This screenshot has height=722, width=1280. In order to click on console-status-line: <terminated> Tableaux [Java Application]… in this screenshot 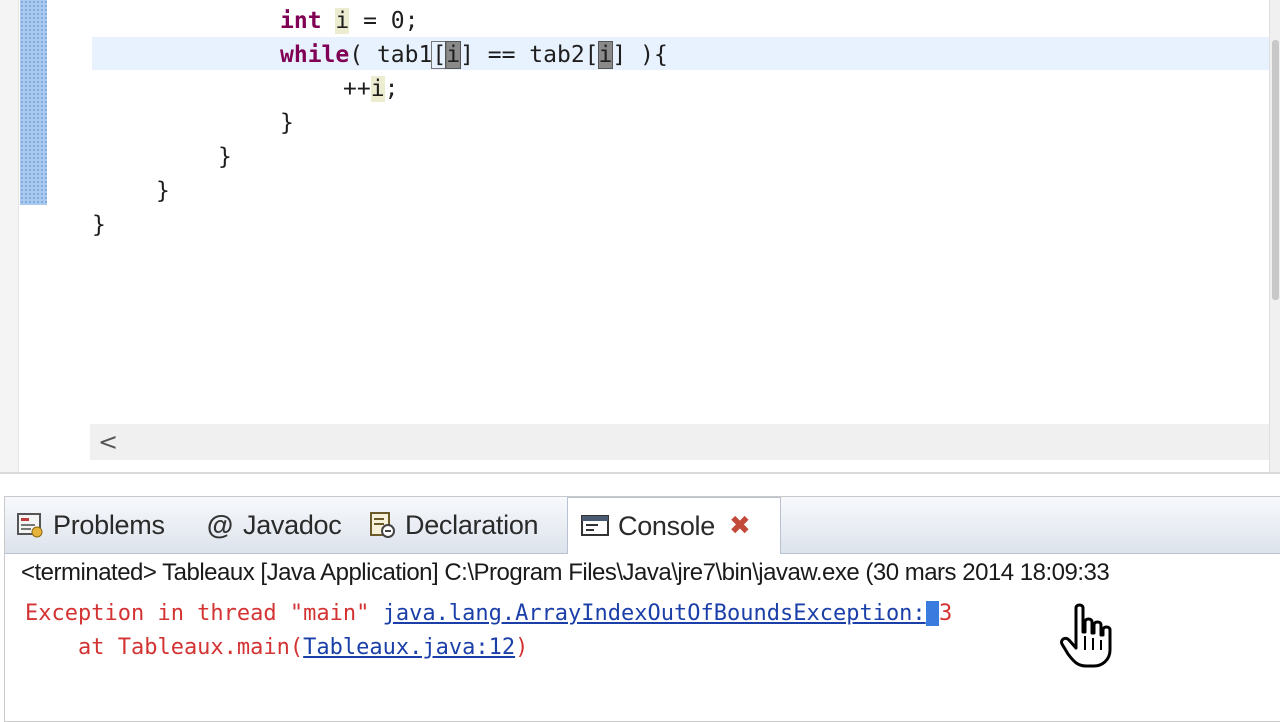, I will do `click(565, 572)`.